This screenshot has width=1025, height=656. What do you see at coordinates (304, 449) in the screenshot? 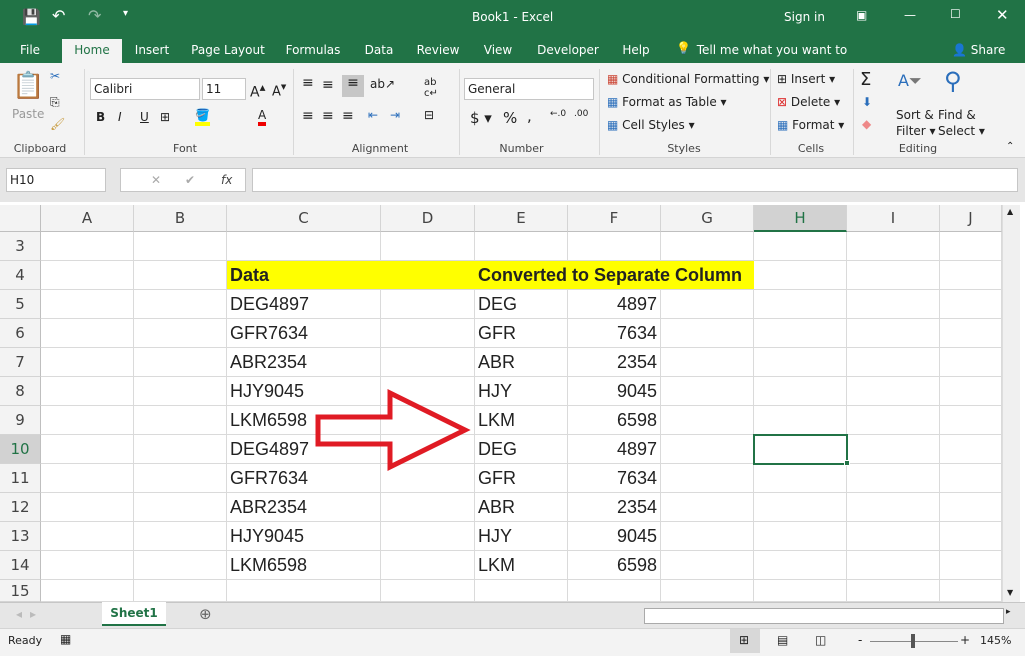
I see `cell-c10: DEG4897` at bounding box center [304, 449].